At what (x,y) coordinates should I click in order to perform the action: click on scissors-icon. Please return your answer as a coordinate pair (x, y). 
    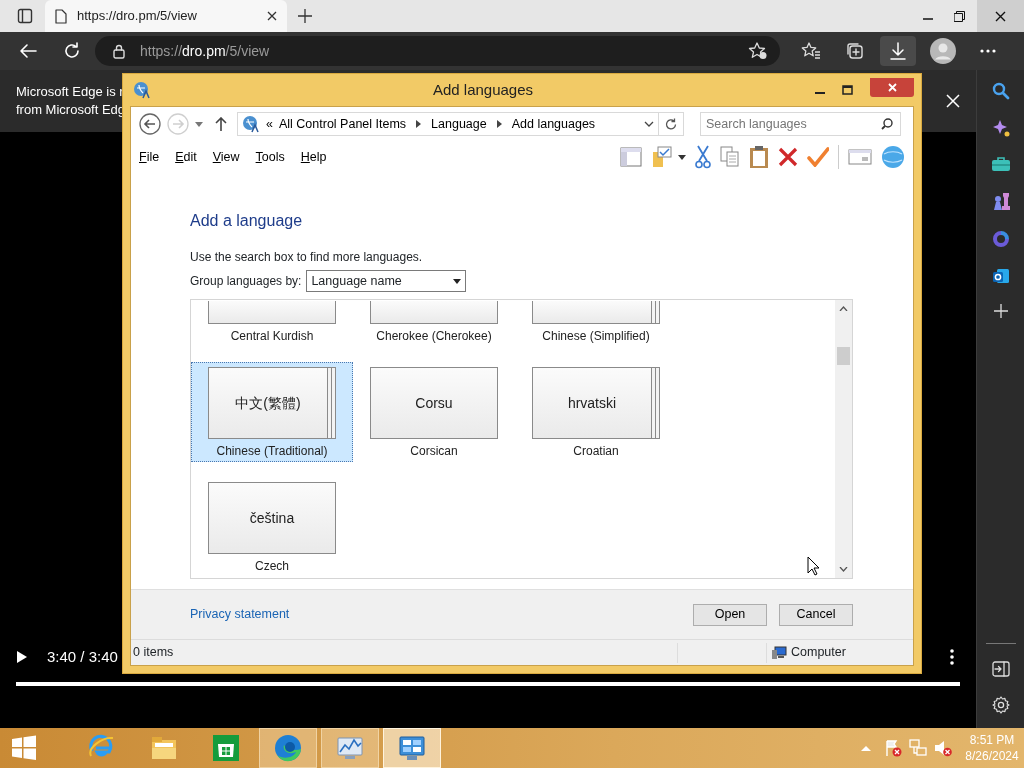
    Looking at the image, I should click on (703, 157).